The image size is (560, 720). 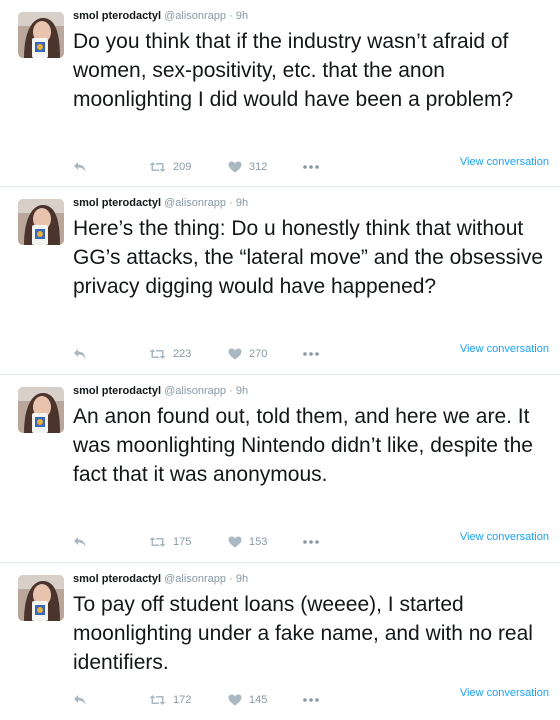 What do you see at coordinates (170, 354) in the screenshot?
I see `retweet-button: 223` at bounding box center [170, 354].